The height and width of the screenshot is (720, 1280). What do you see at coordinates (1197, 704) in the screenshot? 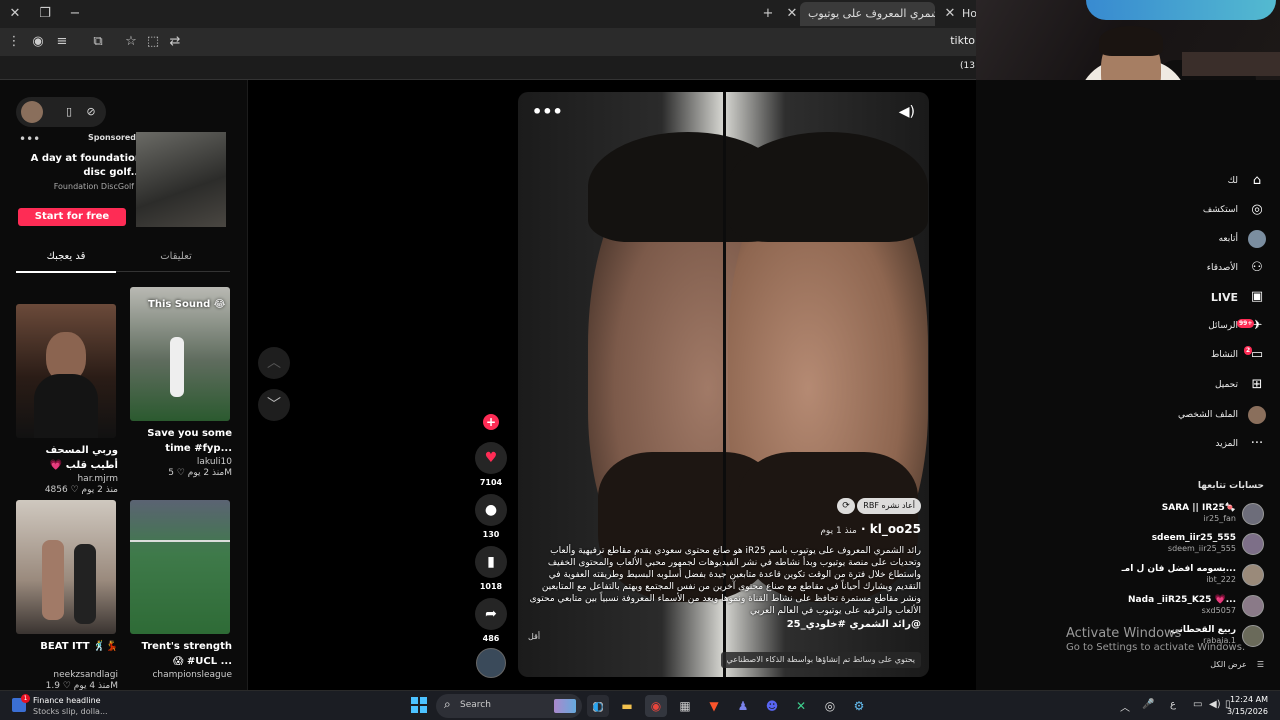
I see `network-icon: ▭` at bounding box center [1197, 704].